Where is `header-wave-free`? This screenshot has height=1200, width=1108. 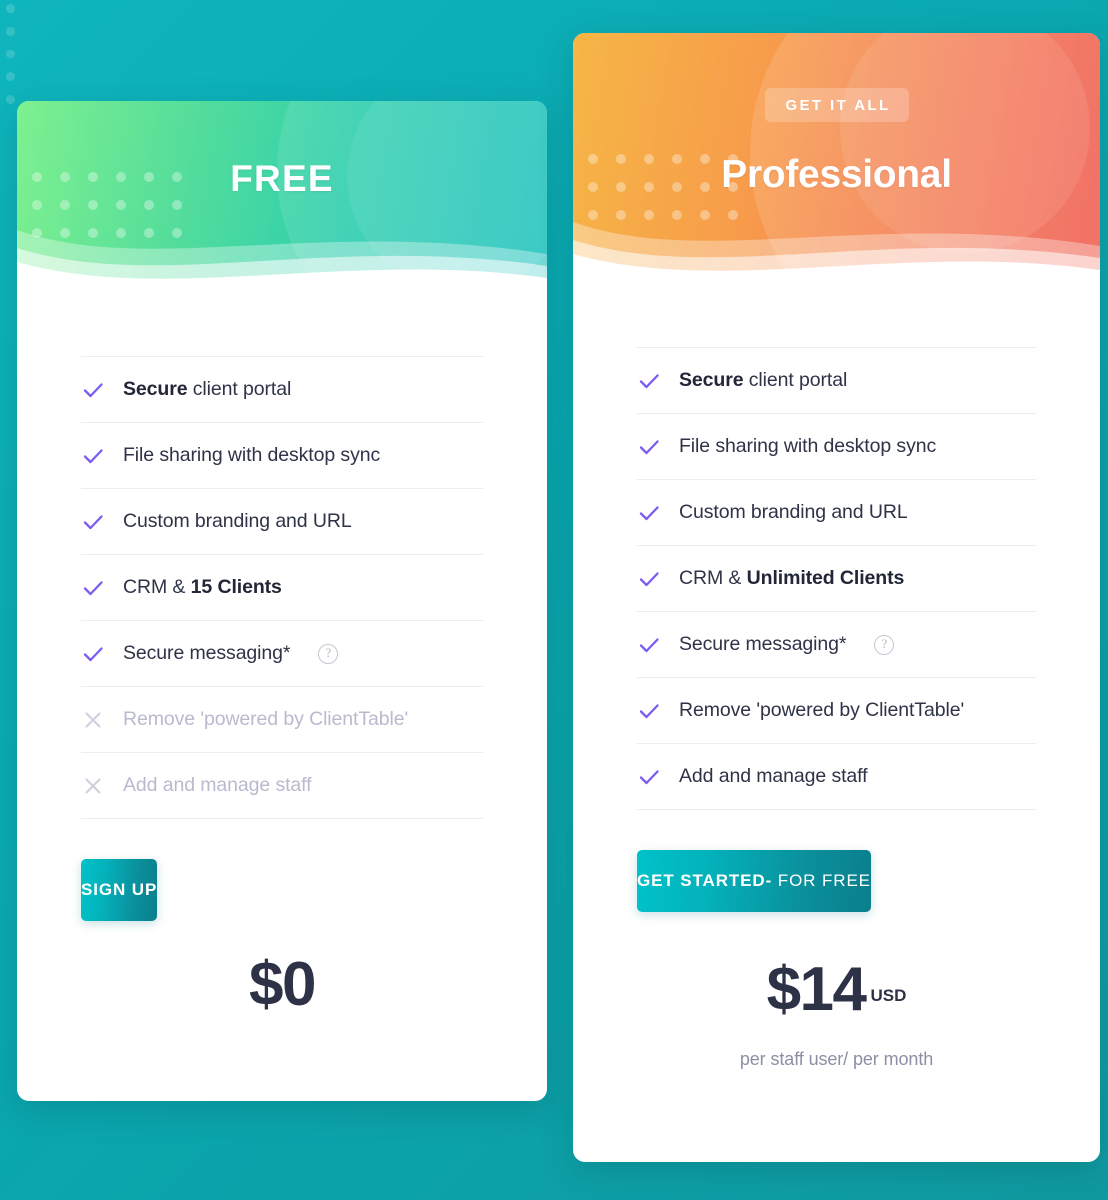
header-wave-free is located at coordinates (282, 260).